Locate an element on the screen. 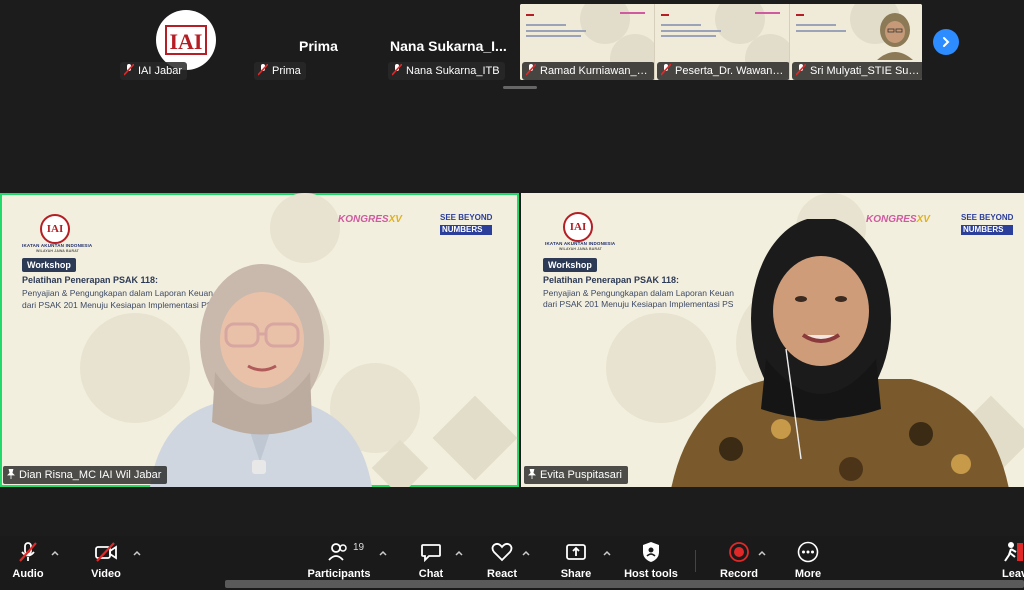  svg-text: IAI is located at coordinates (185, 41).